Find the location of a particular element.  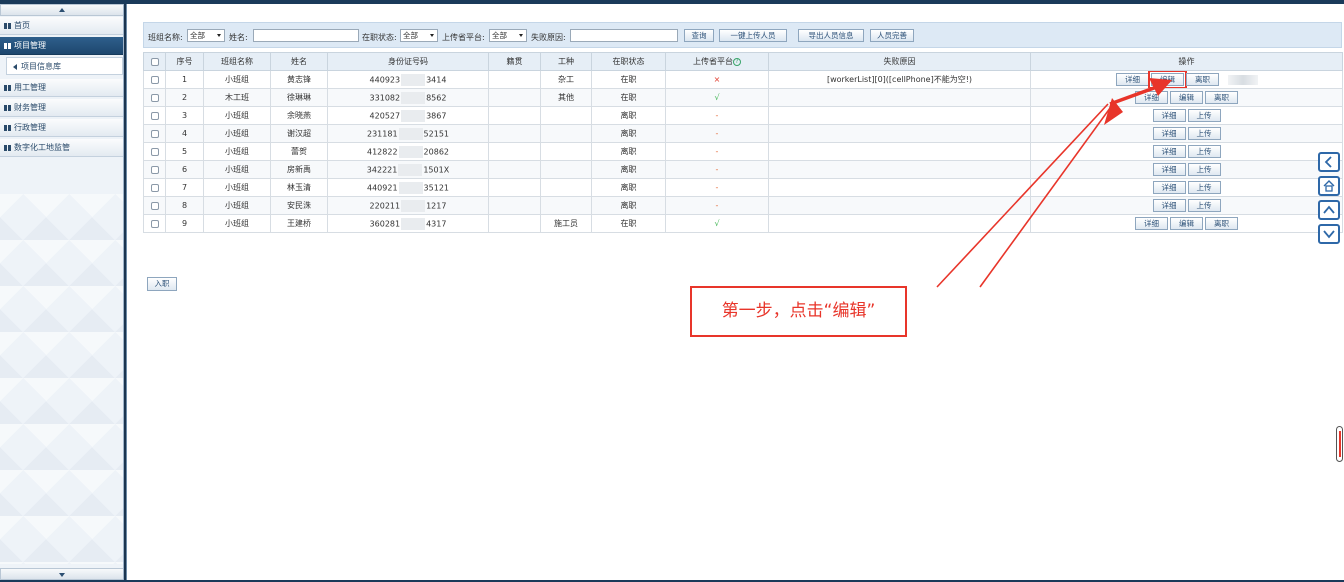

id-prefix: 220211 is located at coordinates (385, 205).